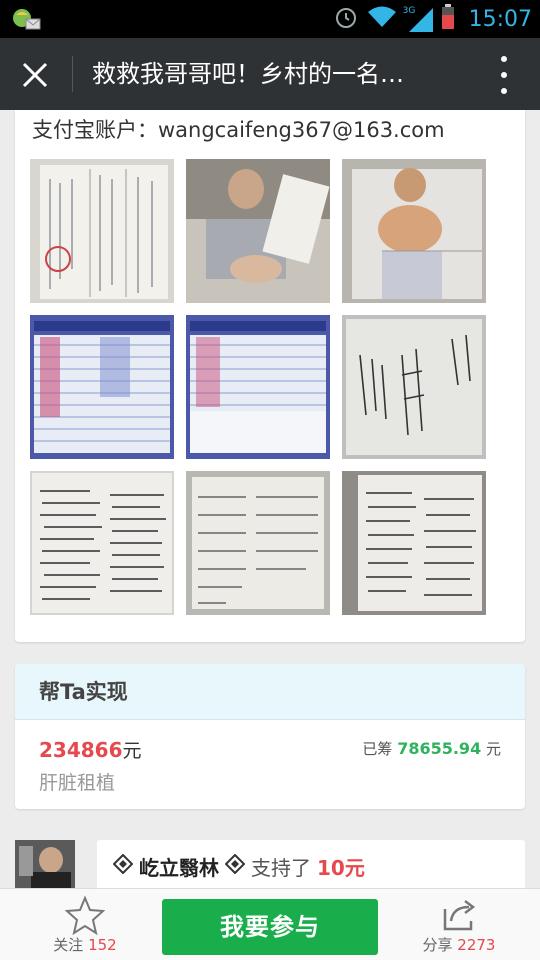 Image resolution: width=540 pixels, height=960 pixels. Describe the element at coordinates (341, 868) in the screenshot. I see `supporter-amount: 10元` at that location.